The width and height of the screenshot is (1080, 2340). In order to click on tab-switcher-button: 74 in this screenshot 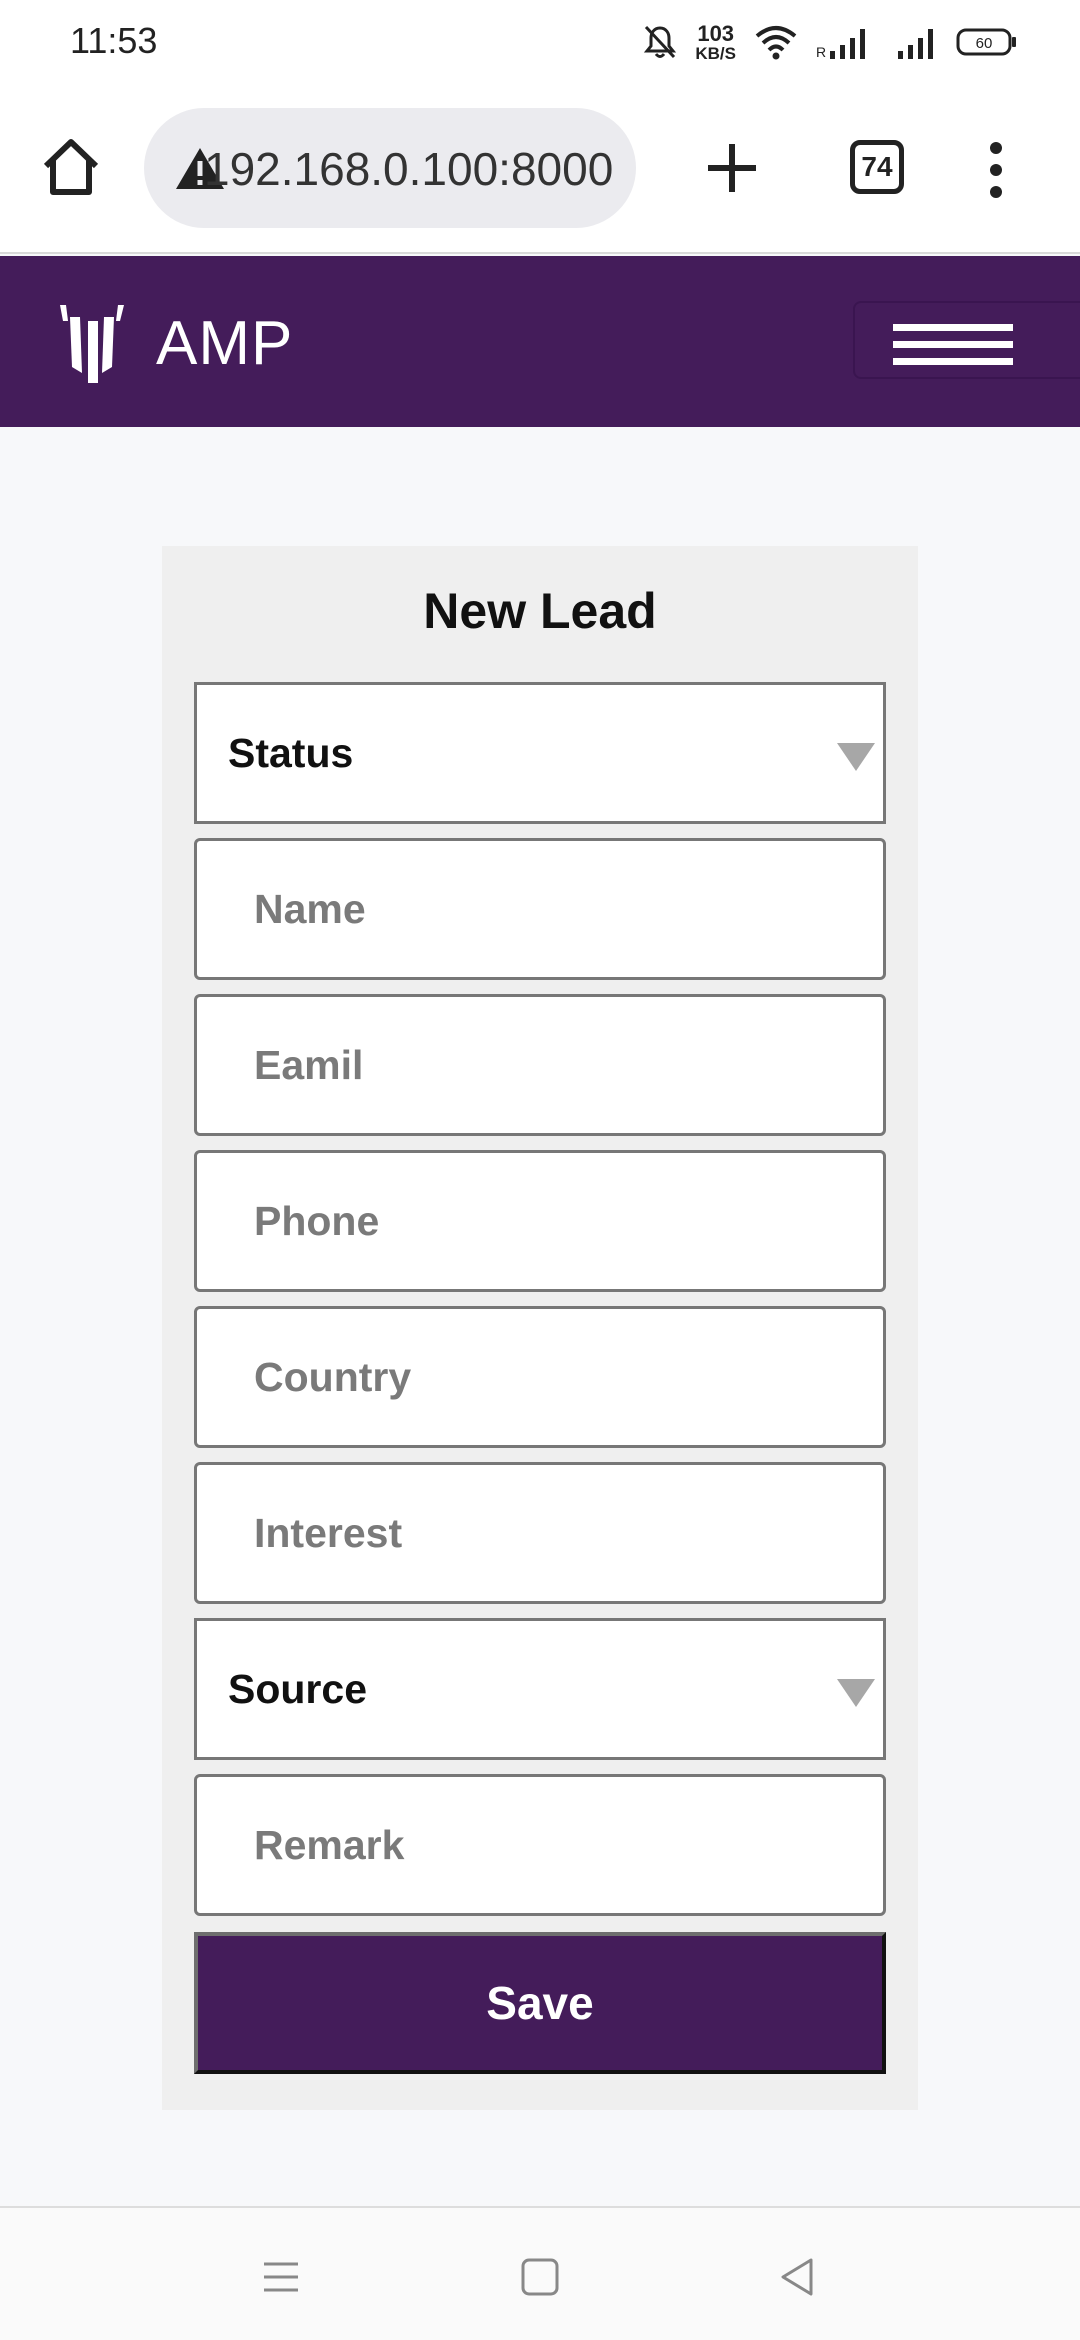, I will do `click(877, 167)`.